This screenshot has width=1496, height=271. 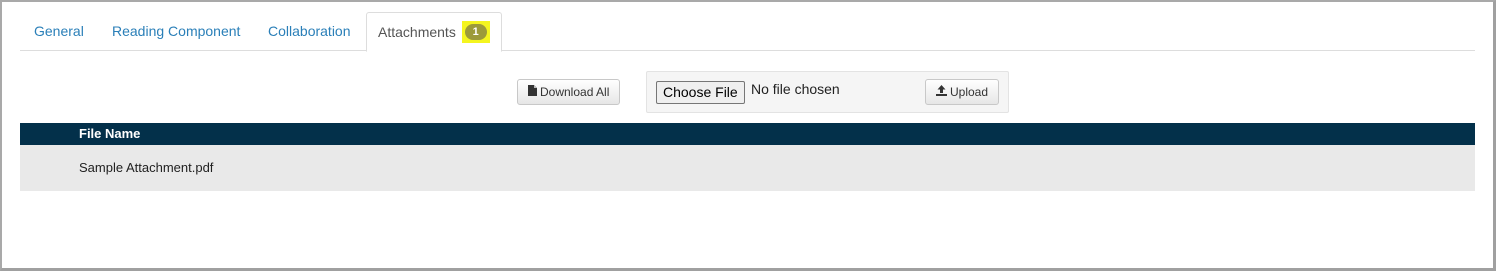 I want to click on attachment-count-badge: 1, so click(x=475, y=32).